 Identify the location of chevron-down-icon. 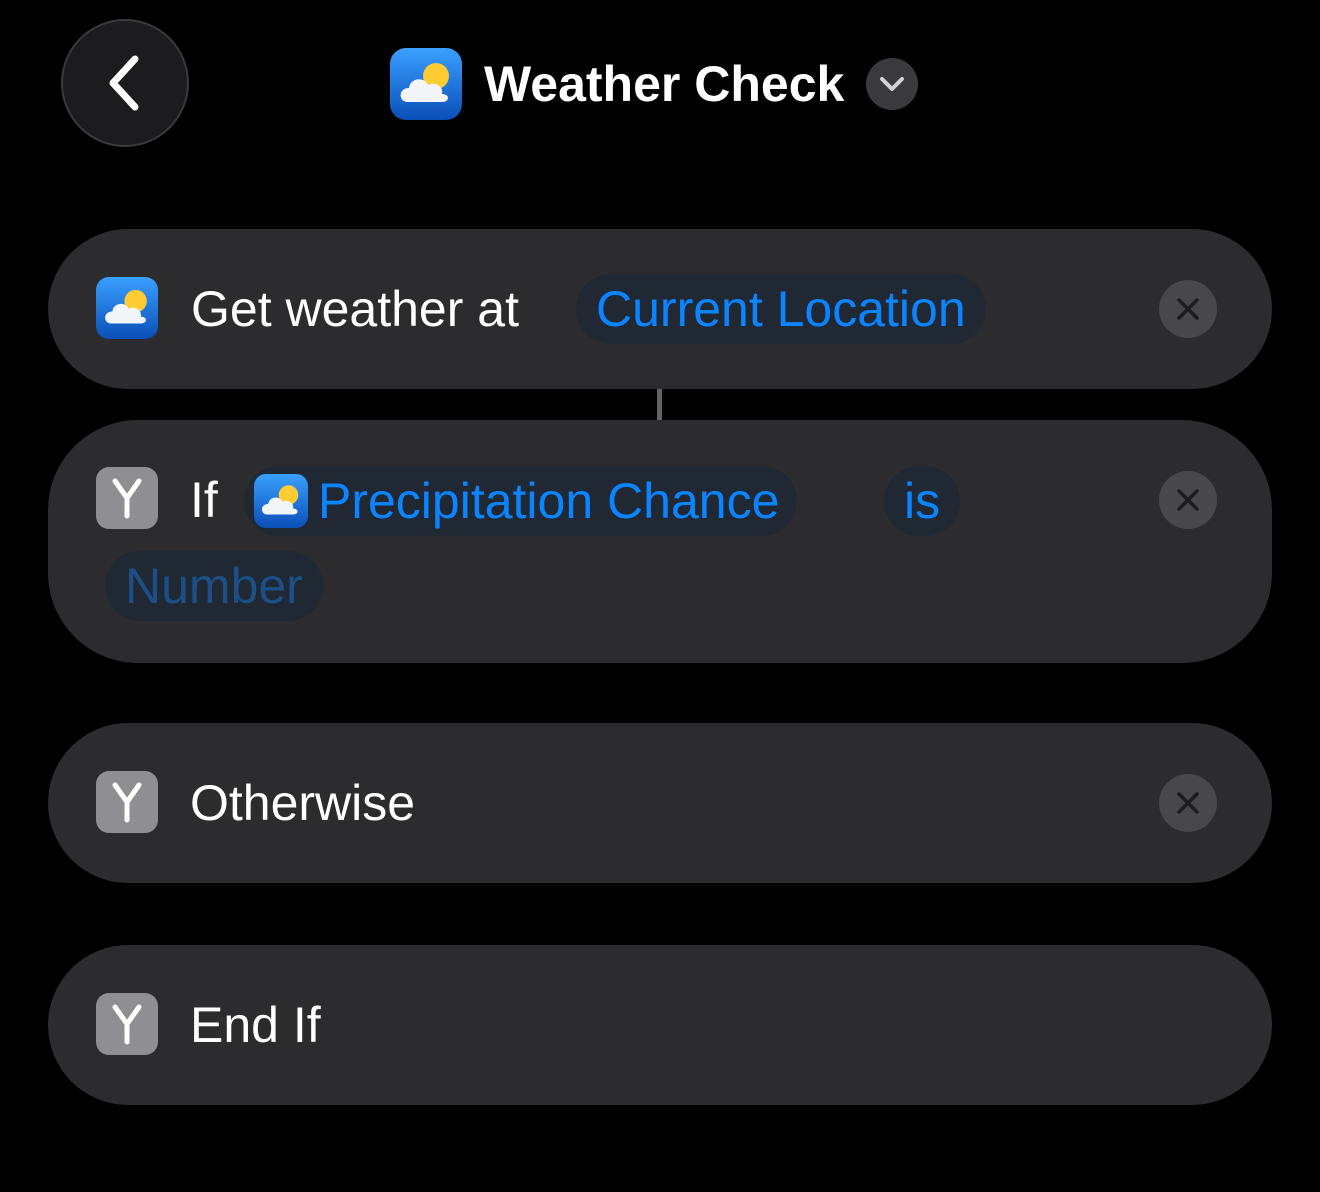
(892, 84).